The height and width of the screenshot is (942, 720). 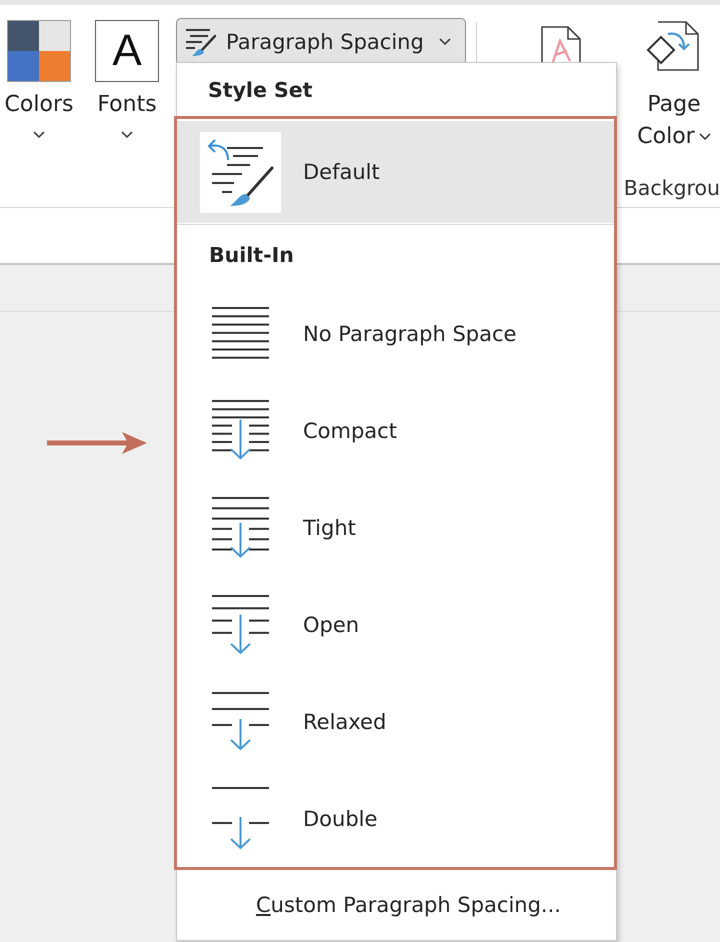 I want to click on menu-item: Default, so click(x=395, y=172).